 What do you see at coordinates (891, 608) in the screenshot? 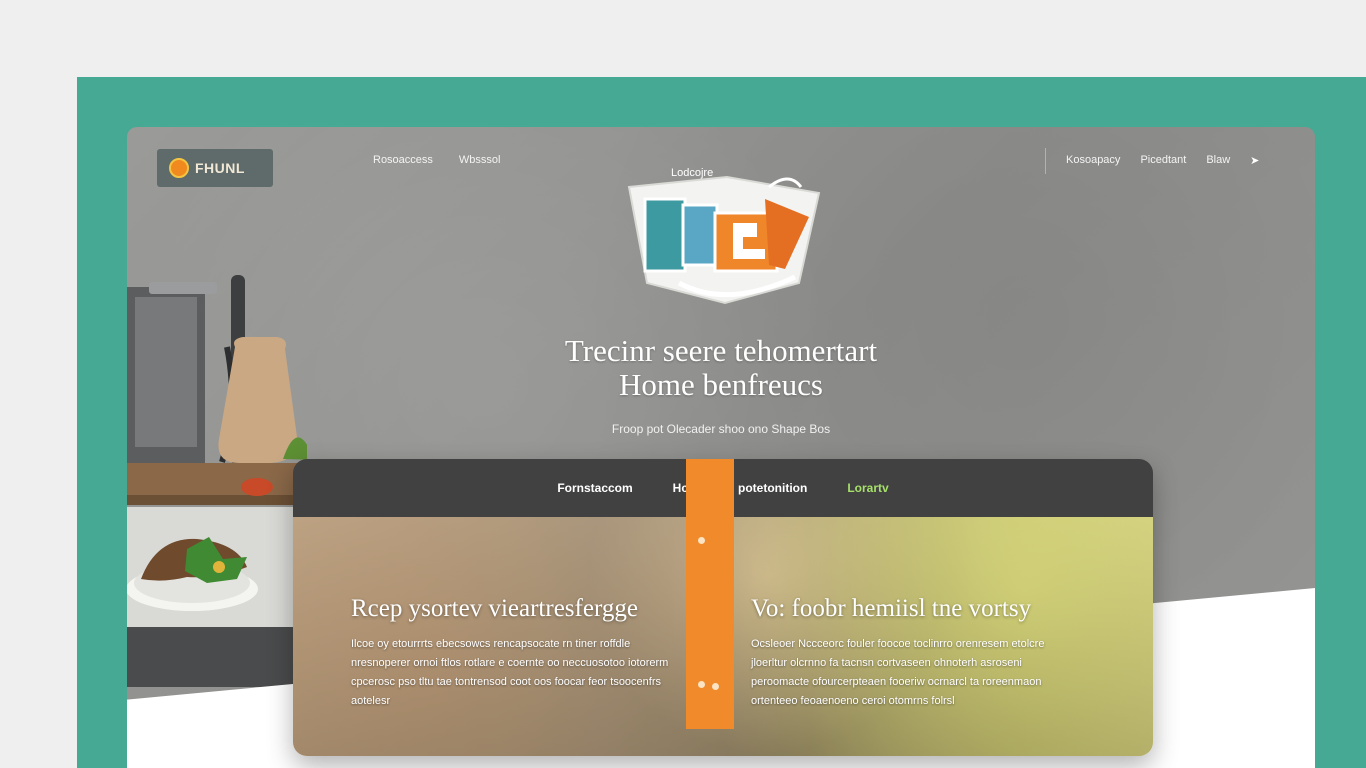
I see `card-right-heading: Vo: foobr hemiisl tne vortsy` at bounding box center [891, 608].